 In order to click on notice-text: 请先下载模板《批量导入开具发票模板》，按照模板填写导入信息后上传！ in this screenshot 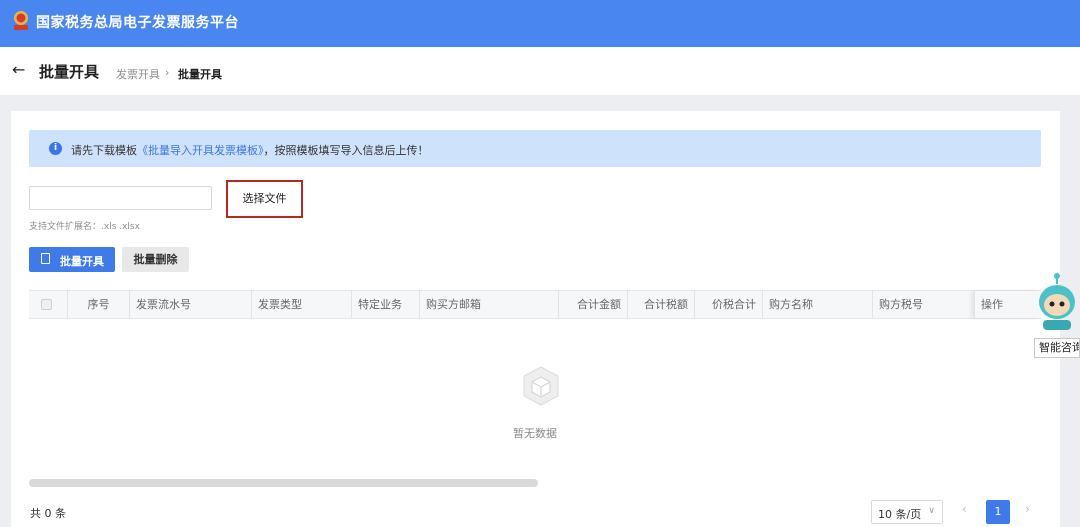, I will do `click(250, 150)`.